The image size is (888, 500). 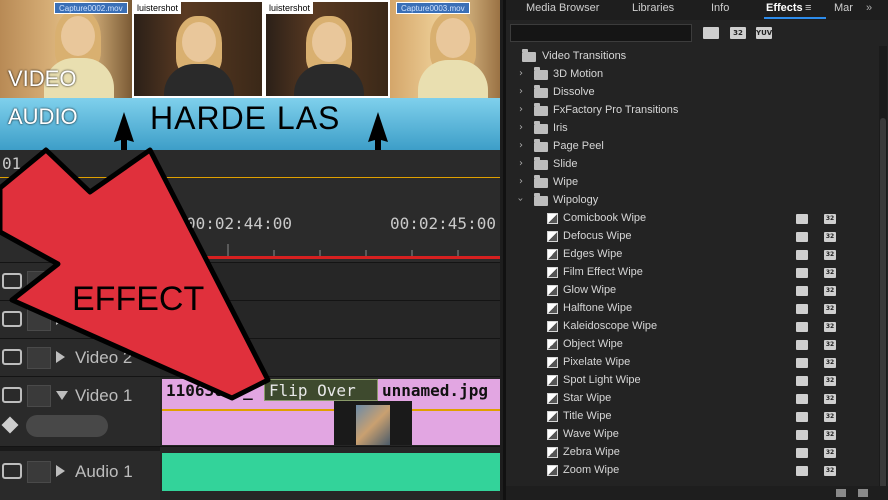 I want to click on new-bin-icon, so click(x=841, y=493).